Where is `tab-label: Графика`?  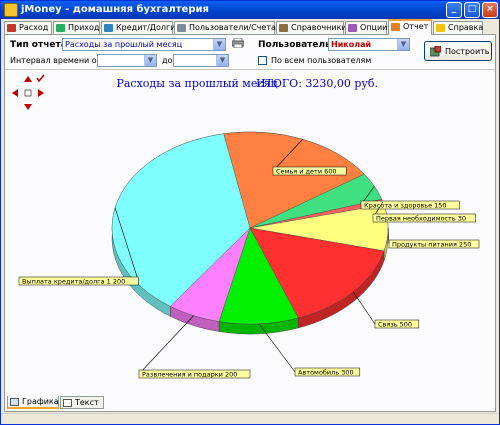 tab-label: Графика is located at coordinates (40, 401).